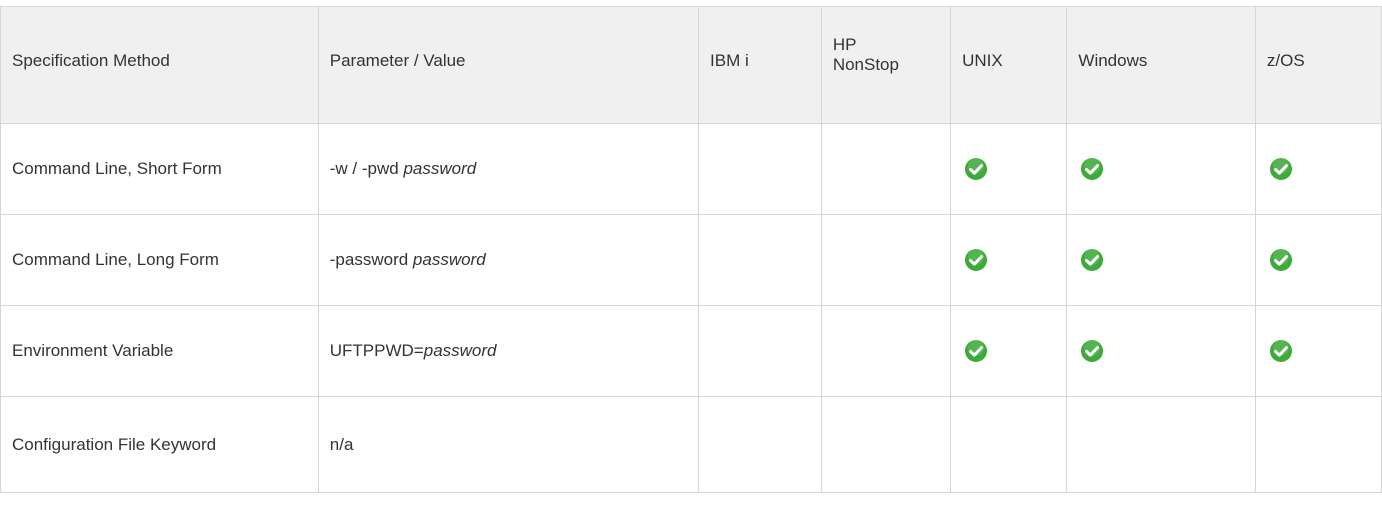 The height and width of the screenshot is (529, 1382). What do you see at coordinates (371, 259) in the screenshot?
I see `param-prefix: -password` at bounding box center [371, 259].